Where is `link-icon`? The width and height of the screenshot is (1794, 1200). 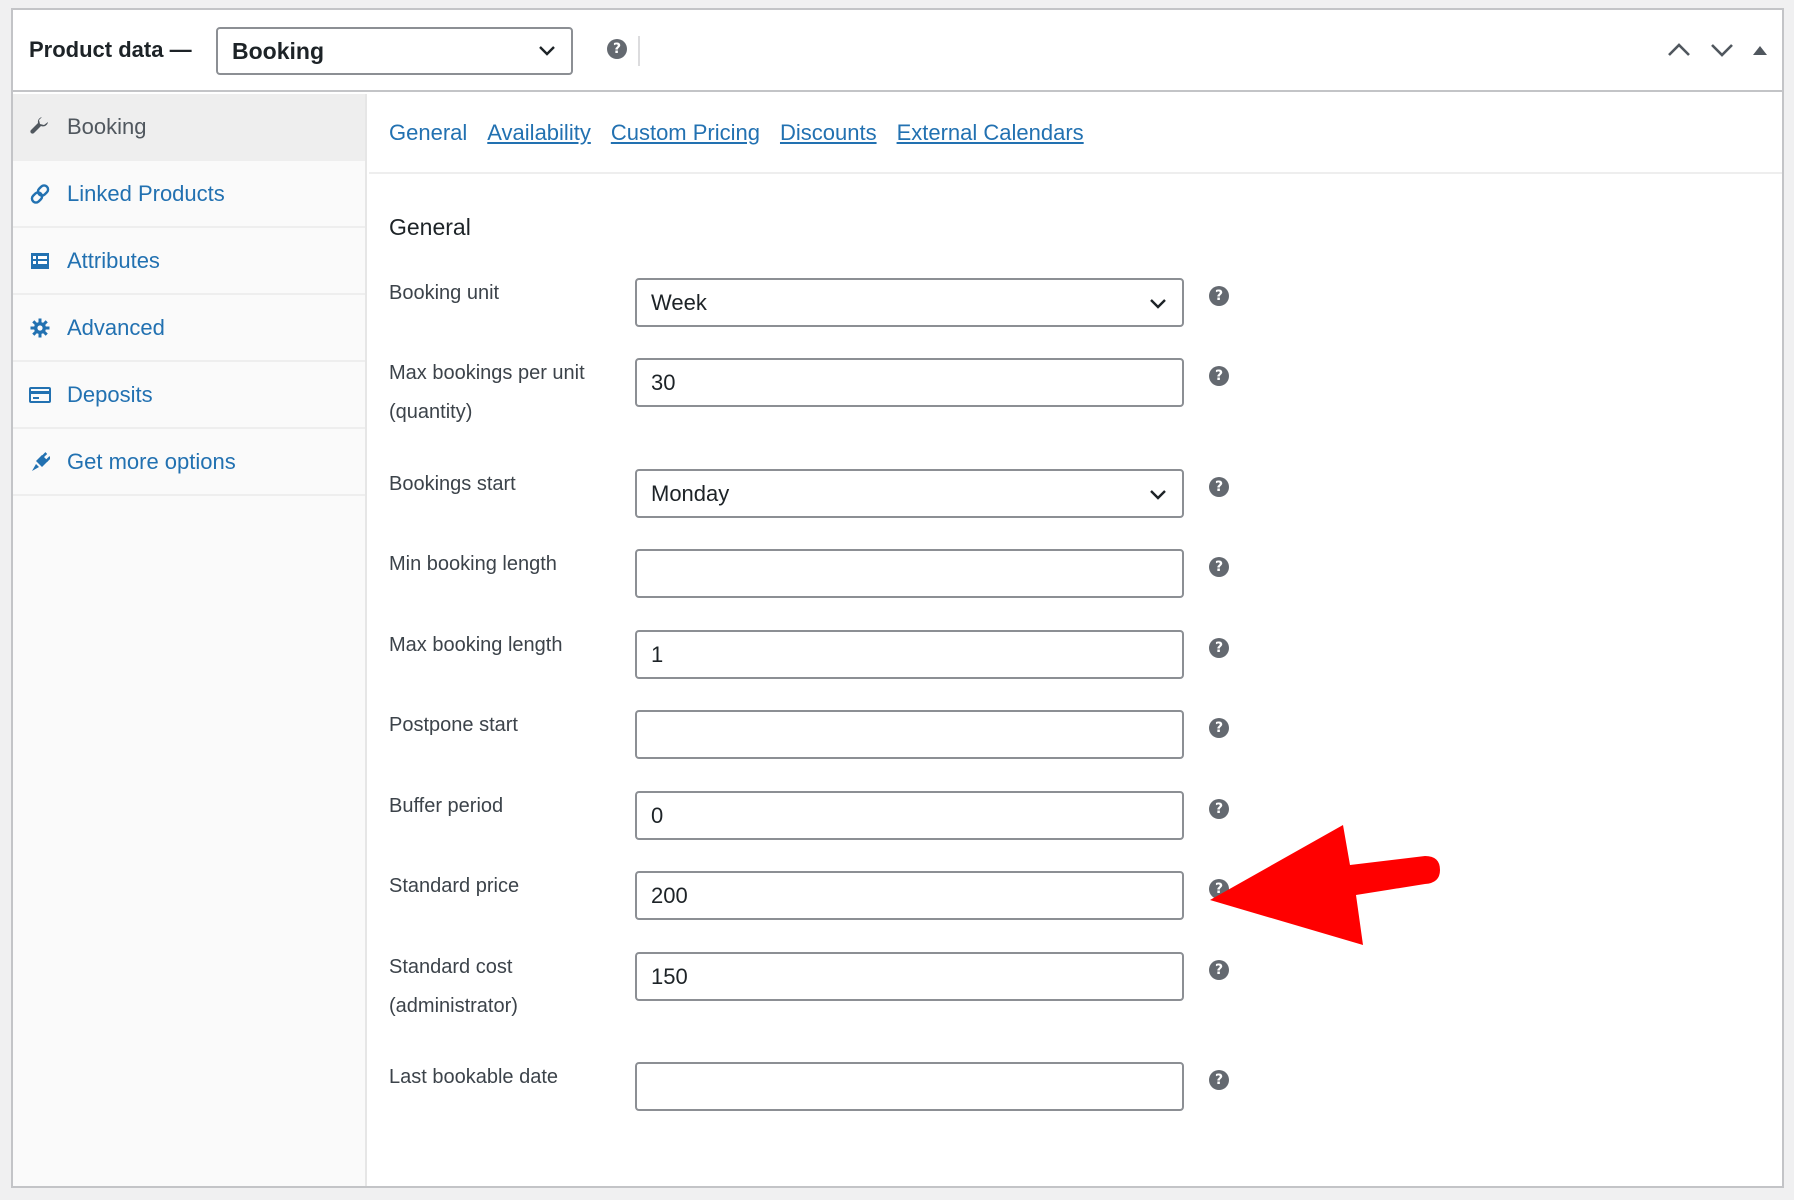 link-icon is located at coordinates (40, 194).